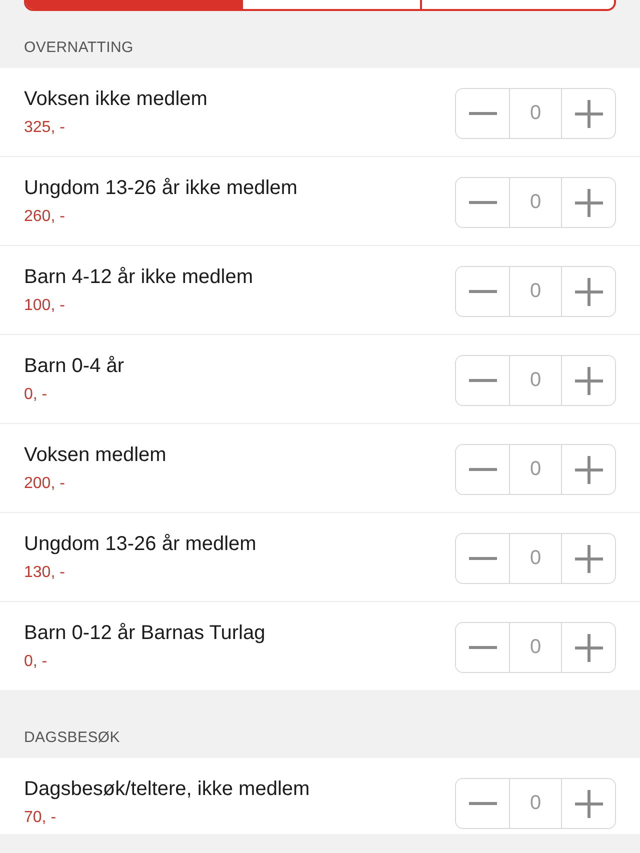  I want to click on ticket-name: Voksen medlem, so click(95, 455).